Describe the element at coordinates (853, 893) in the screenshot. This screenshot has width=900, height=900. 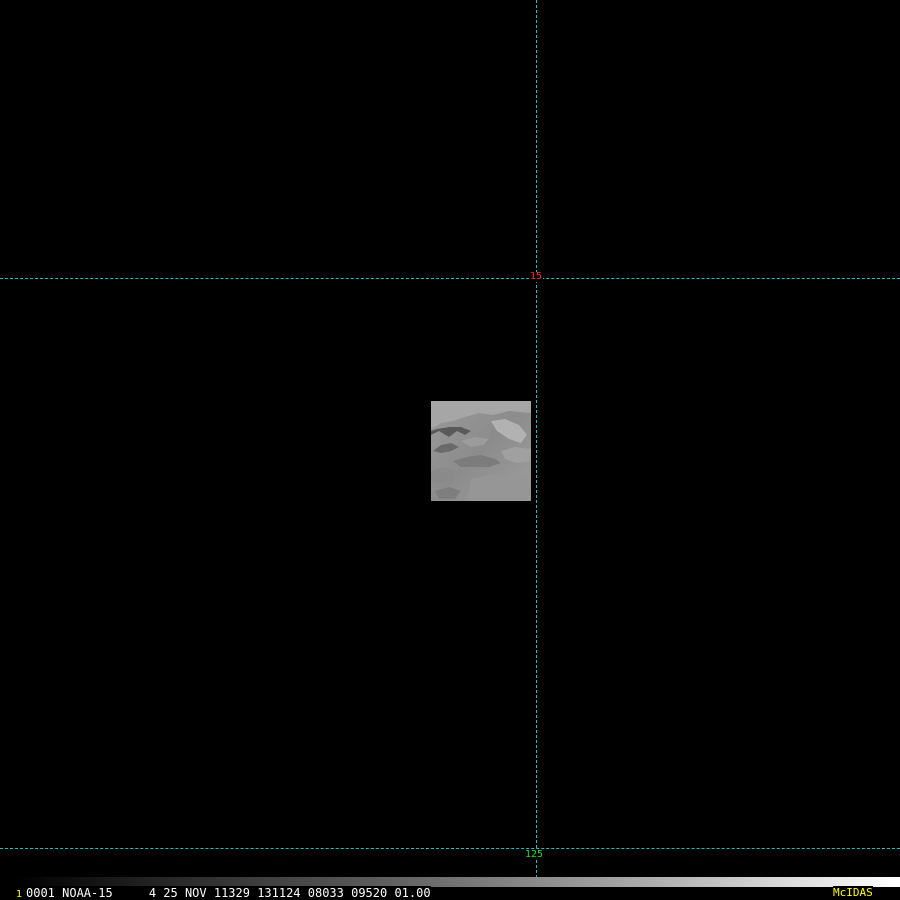
I see `mcidas-brand: McIDAS` at that location.